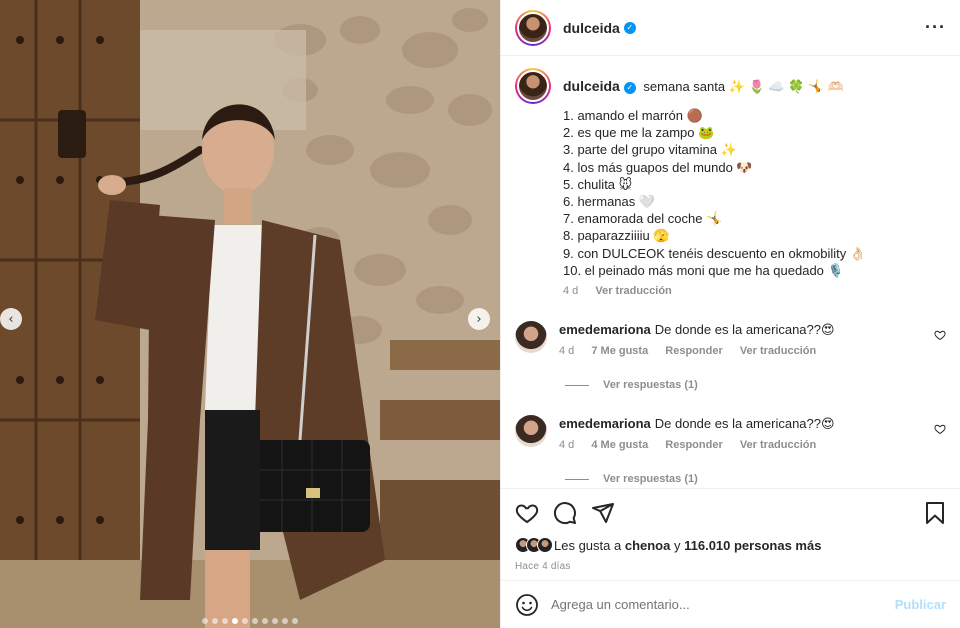 The width and height of the screenshot is (960, 628). Describe the element at coordinates (591, 28) in the screenshot. I see `header-username: dulceida` at that location.